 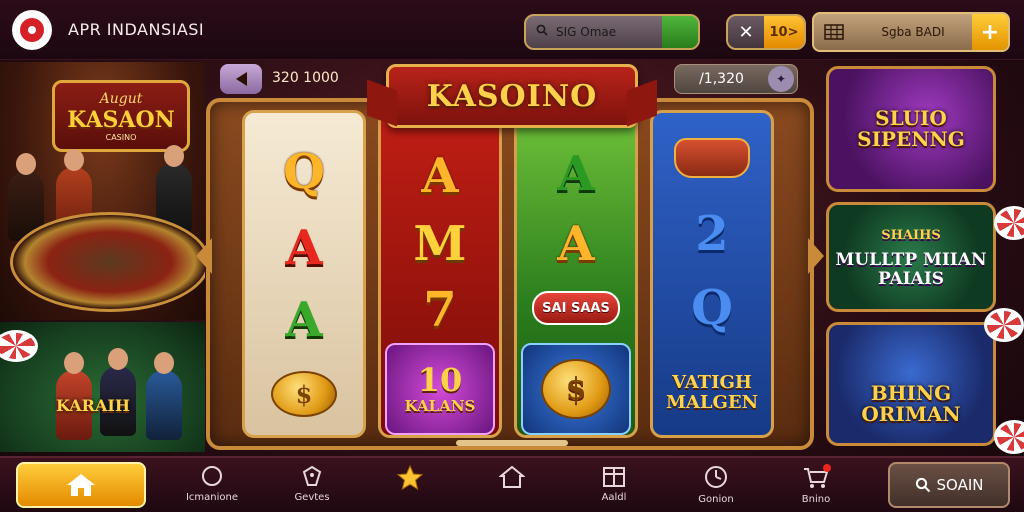 What do you see at coordinates (440, 310) in the screenshot?
I see `reel-symbol: 7` at bounding box center [440, 310].